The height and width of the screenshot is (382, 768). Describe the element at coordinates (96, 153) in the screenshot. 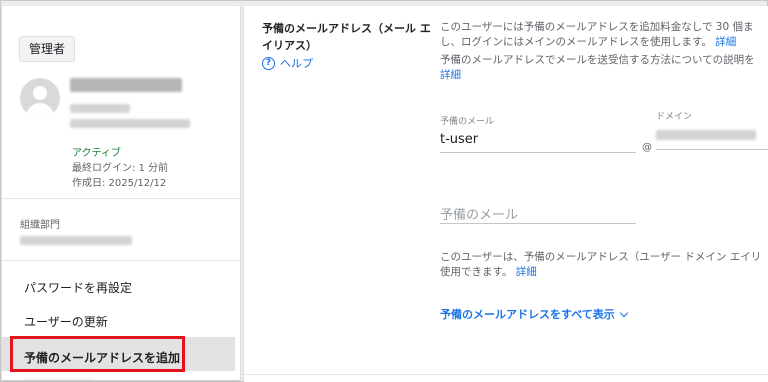

I see `status-text: アクティブ` at that location.